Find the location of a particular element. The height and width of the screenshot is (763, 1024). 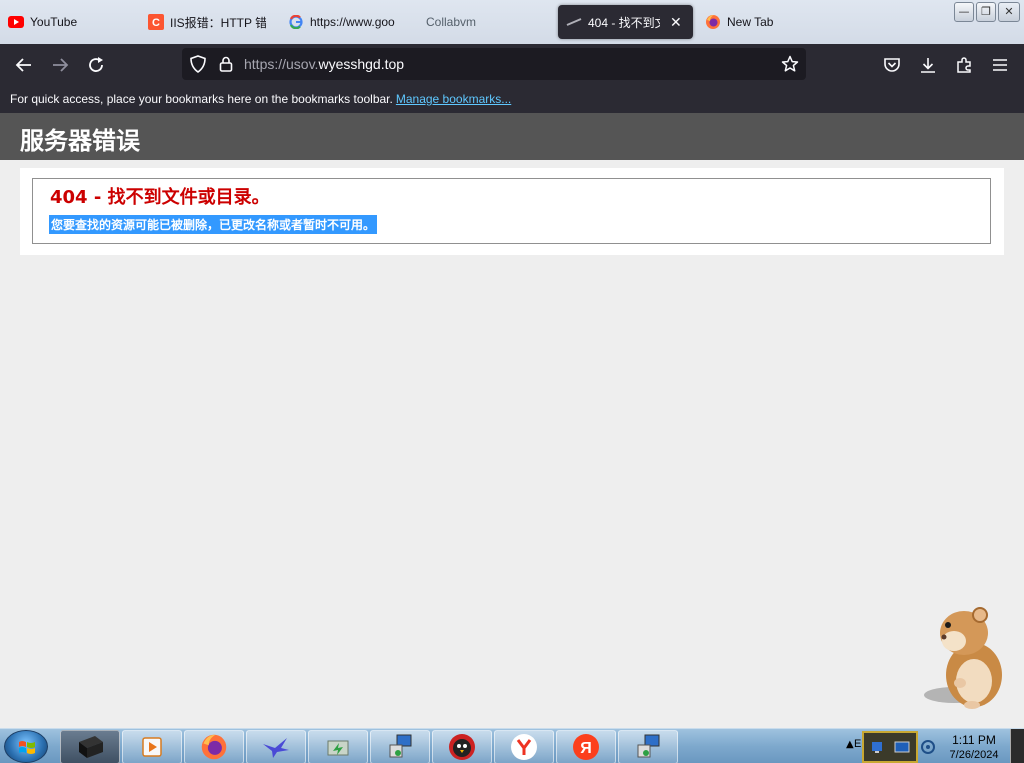

taskbar-bird-avatar is located at coordinates (462, 746).